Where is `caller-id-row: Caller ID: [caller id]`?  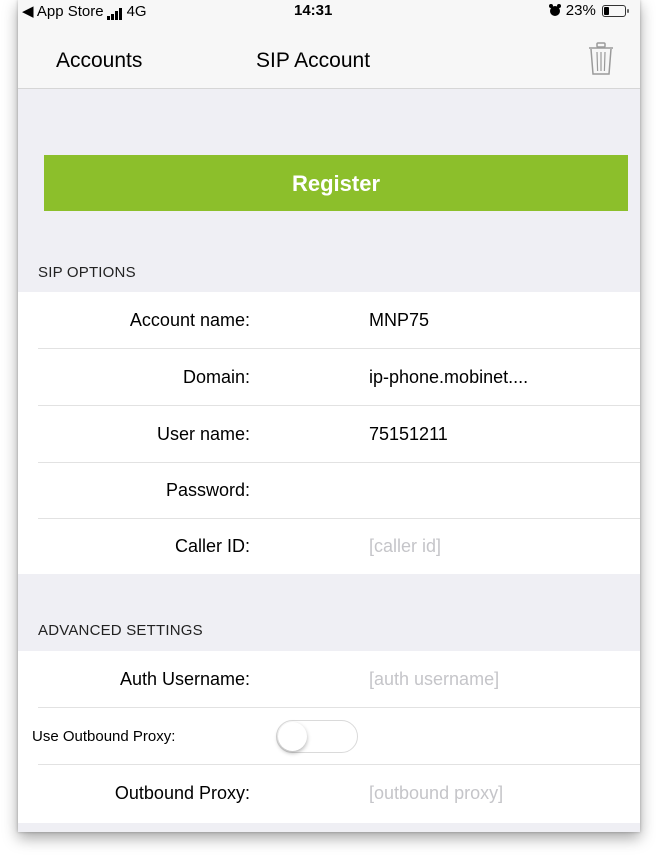
caller-id-row: Caller ID: [caller id] is located at coordinates (329, 546).